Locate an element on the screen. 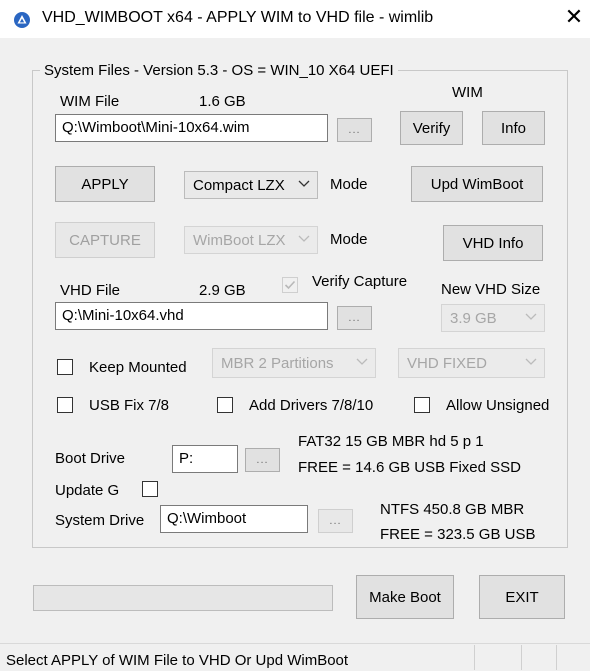  system-drive-info-line2: FREE = 323.5 GB USB is located at coordinates (458, 534).